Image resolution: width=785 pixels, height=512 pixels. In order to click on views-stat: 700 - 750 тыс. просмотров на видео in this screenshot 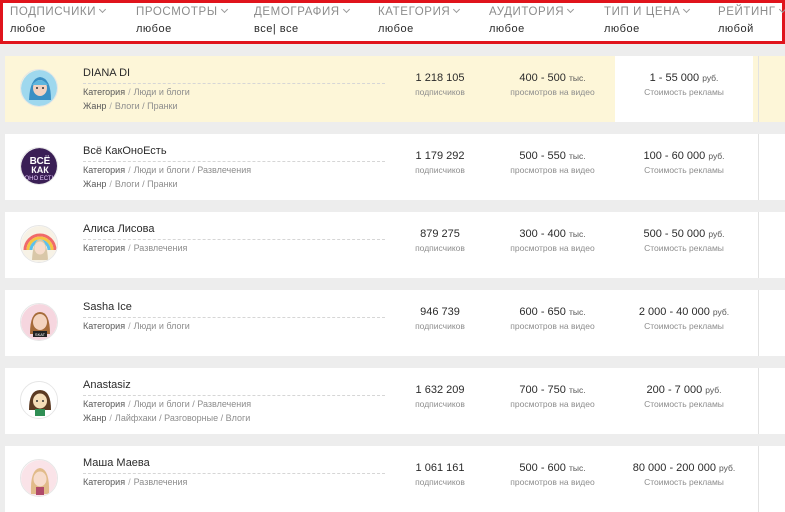, I will do `click(552, 396)`.